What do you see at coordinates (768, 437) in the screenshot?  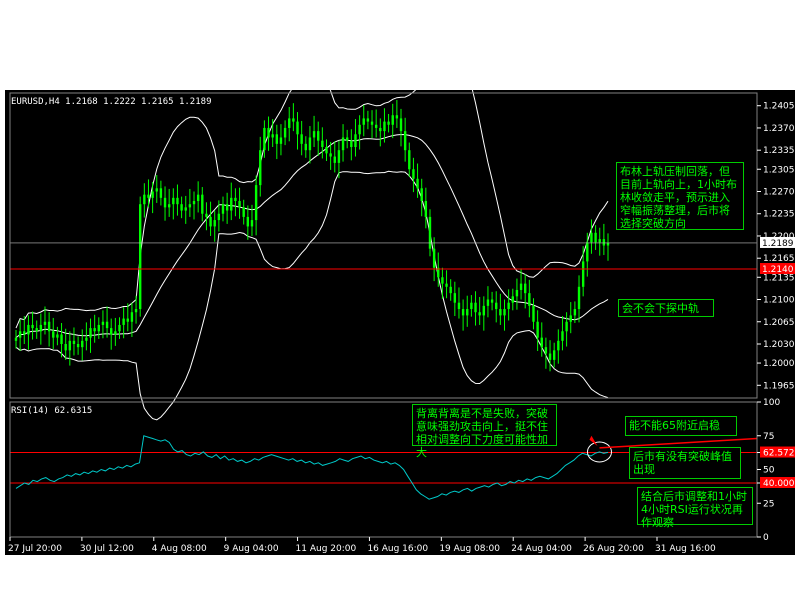 I see `rsi-tick-label: 75` at bounding box center [768, 437].